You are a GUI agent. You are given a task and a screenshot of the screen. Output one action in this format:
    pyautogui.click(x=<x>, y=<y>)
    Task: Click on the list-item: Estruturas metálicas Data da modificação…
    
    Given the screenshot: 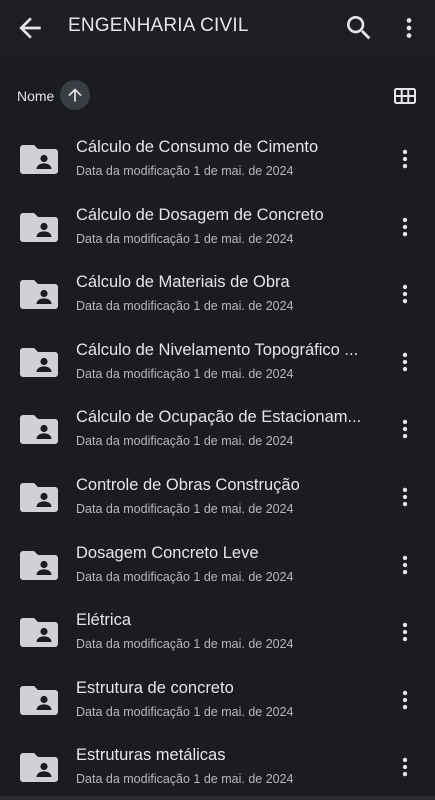 What is the action you would take?
    pyautogui.click(x=217, y=766)
    